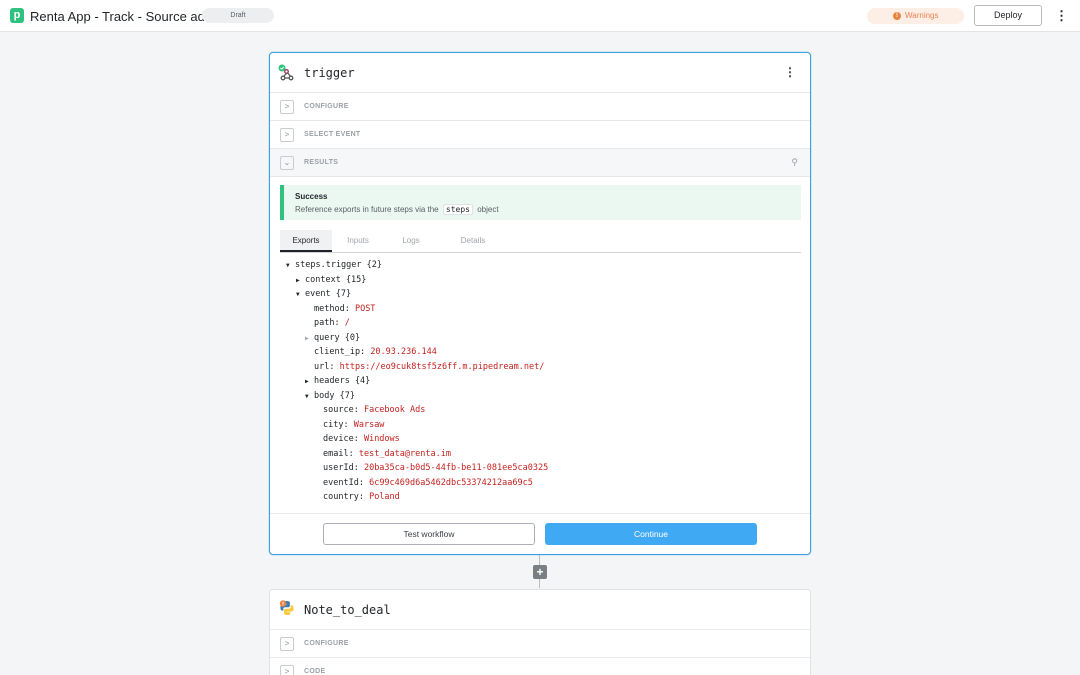  I want to click on step-footer: Test workflow Continue, so click(540, 534).